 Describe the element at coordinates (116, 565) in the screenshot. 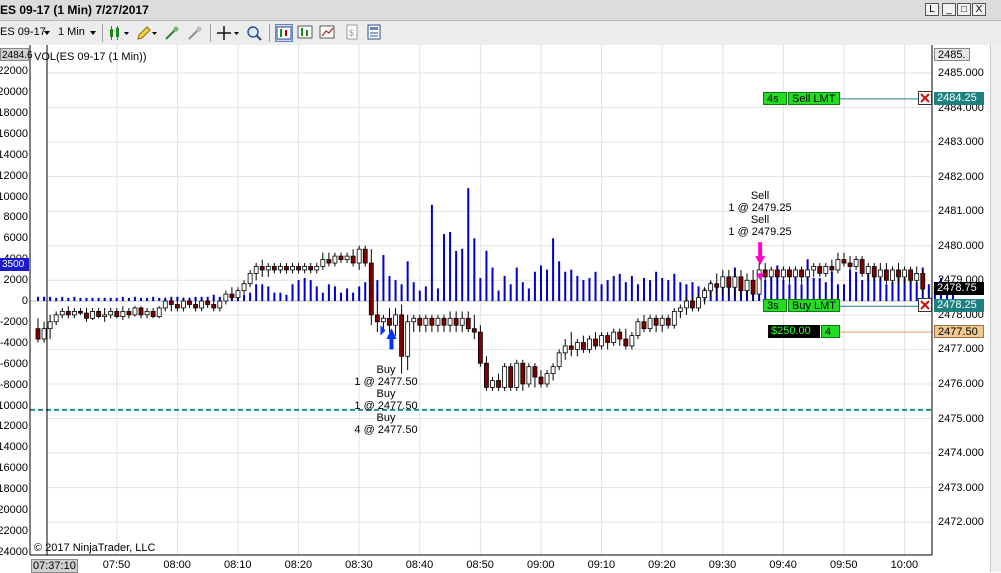

I see `time-tick-label: 07:50` at that location.